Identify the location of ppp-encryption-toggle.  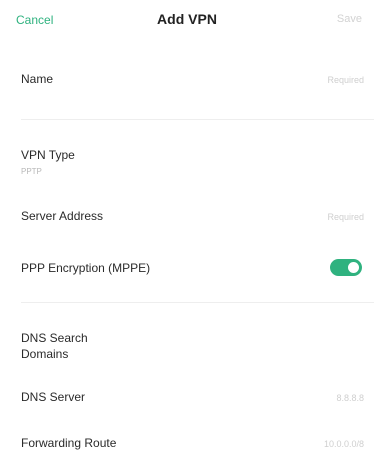
(346, 267).